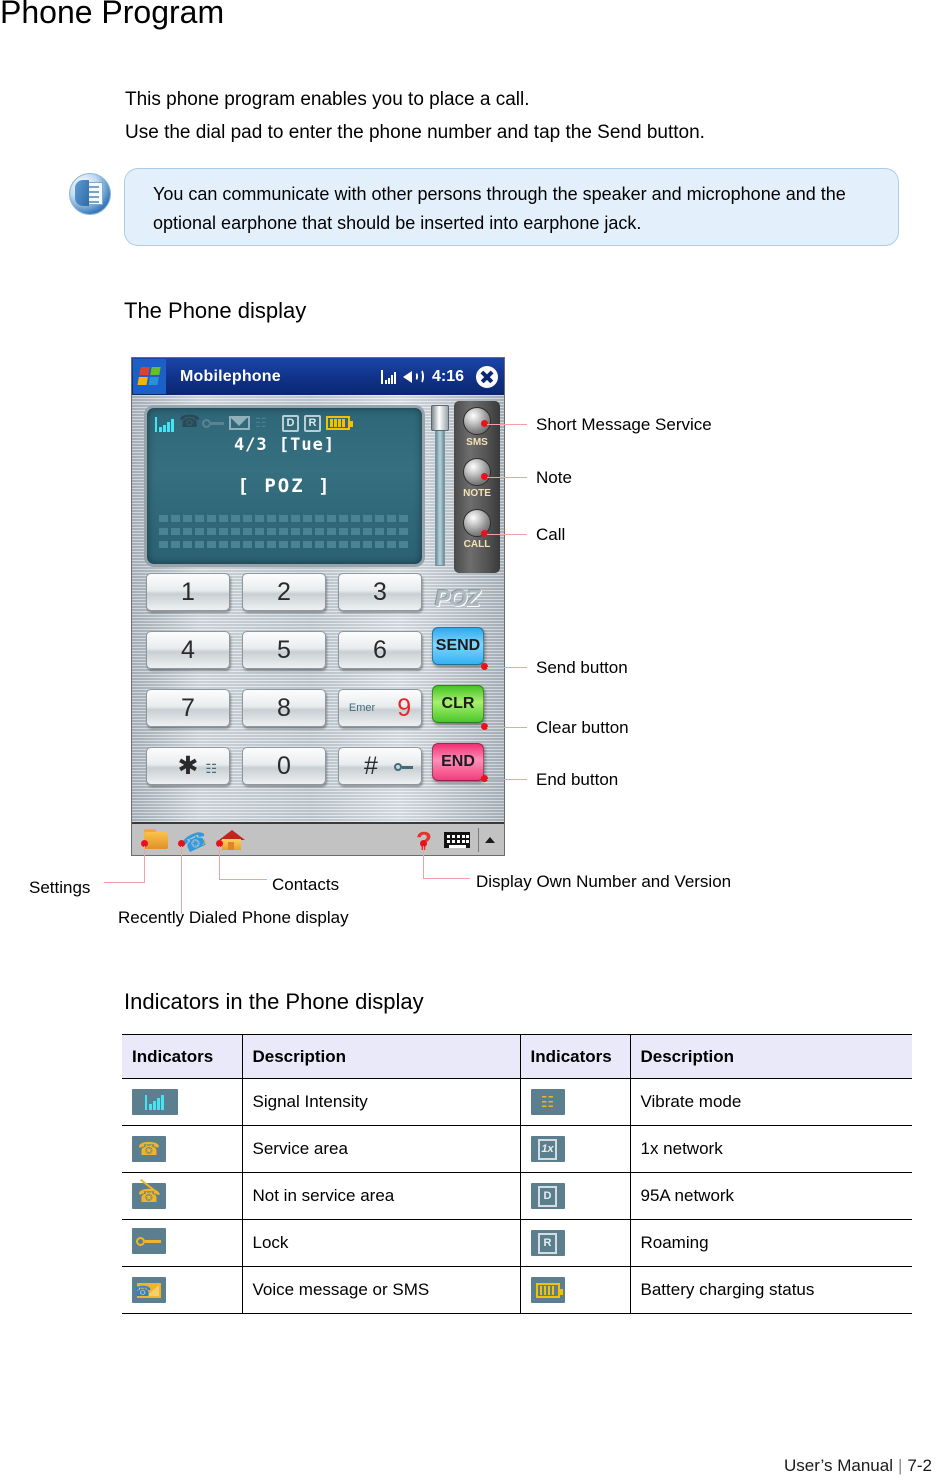 The image size is (938, 1482). What do you see at coordinates (380, 708) in the screenshot?
I see `dialpad-key-9: Emer 9` at bounding box center [380, 708].